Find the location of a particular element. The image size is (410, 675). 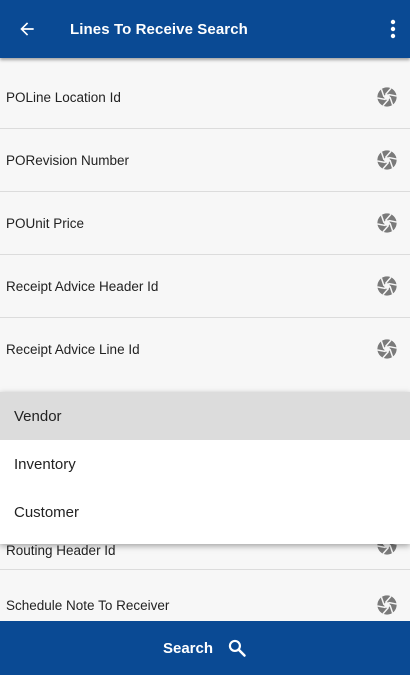

dropdown-option-customer: Customer is located at coordinates (205, 512).